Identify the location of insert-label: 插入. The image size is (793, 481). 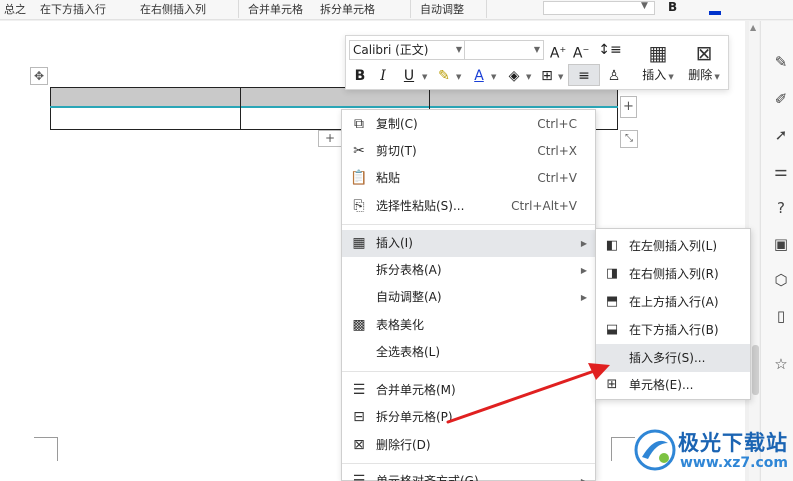
(654, 75).